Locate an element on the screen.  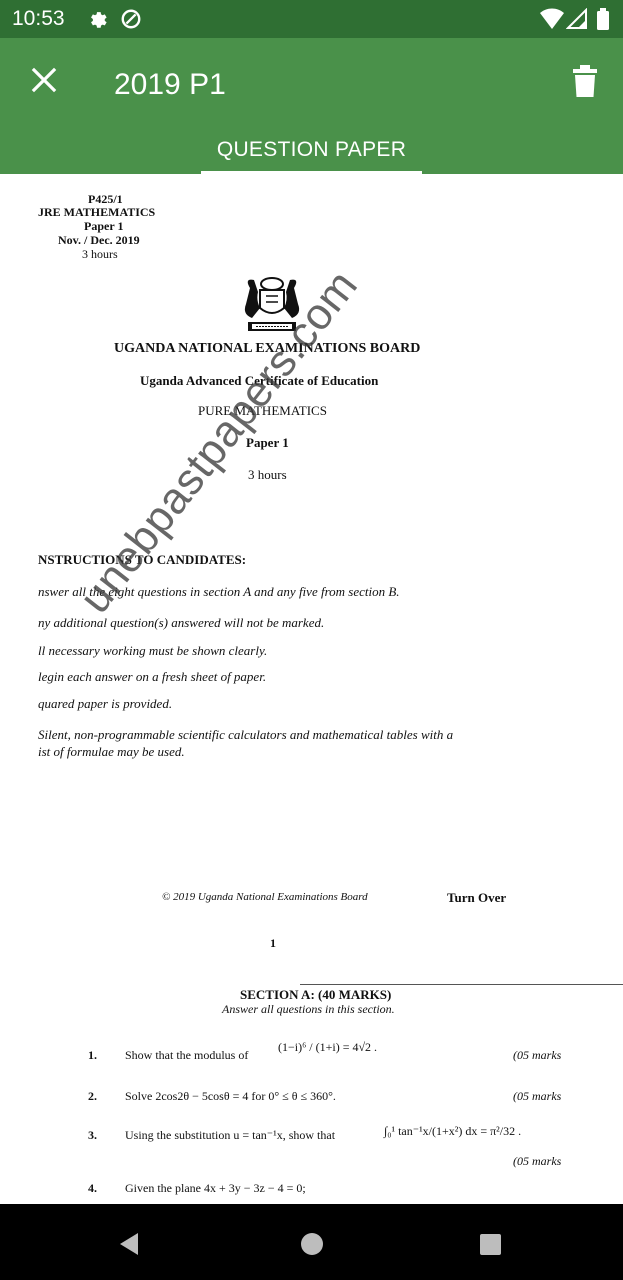
gear-icon is located at coordinates (99, 20).